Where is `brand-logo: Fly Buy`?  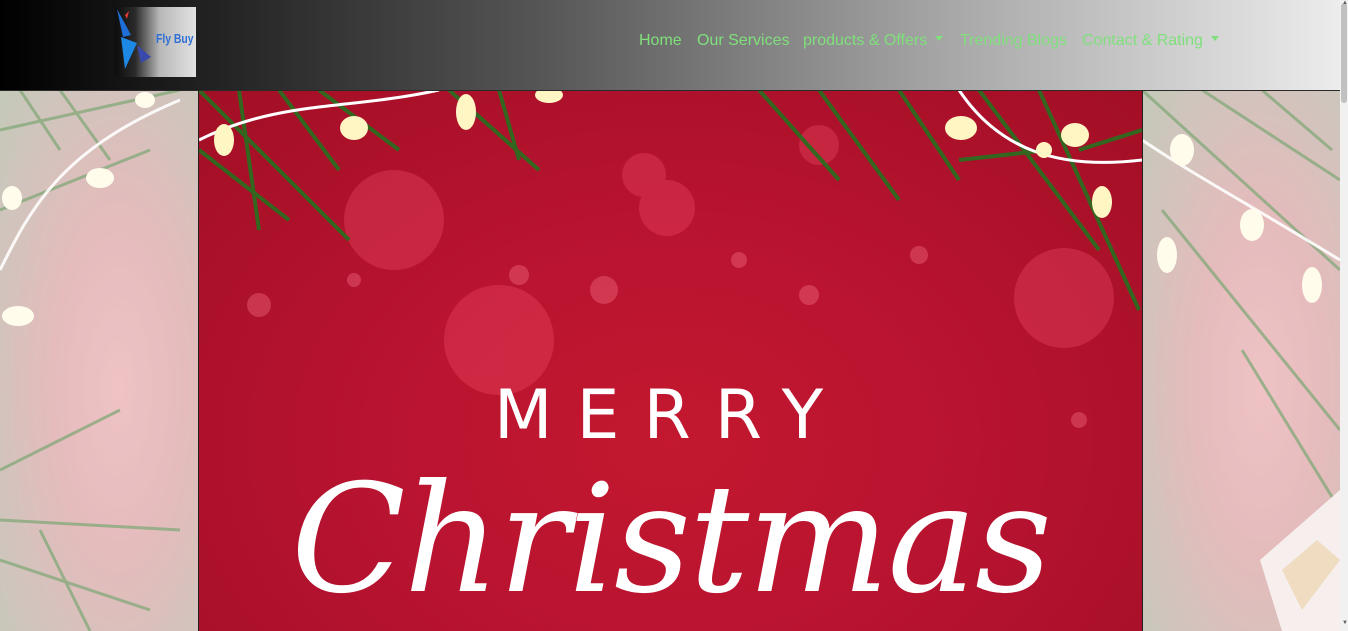 brand-logo: Fly Buy is located at coordinates (155, 42).